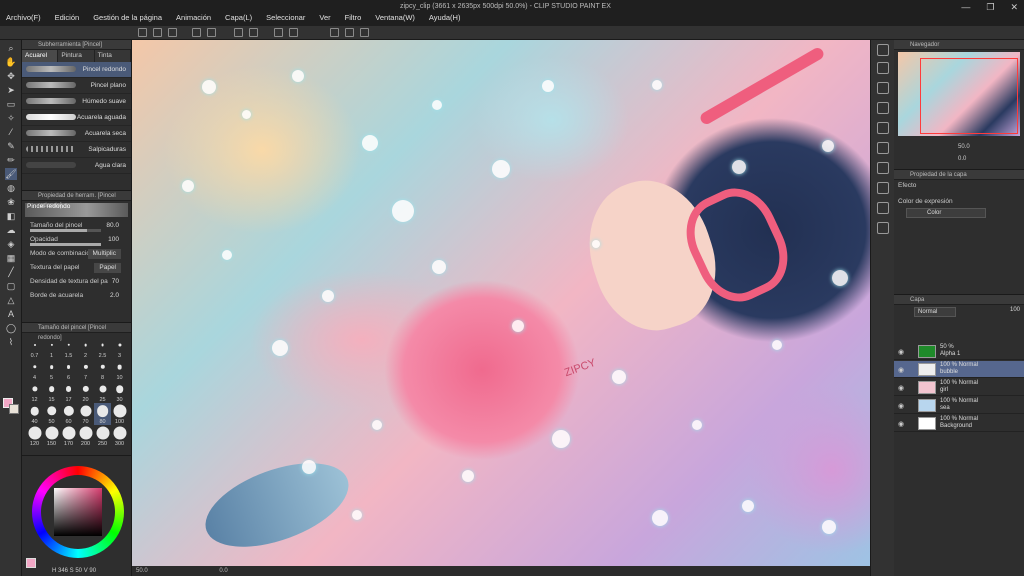 The height and width of the screenshot is (576, 1024). I want to click on maximize-button: ❐, so click(990, 7).